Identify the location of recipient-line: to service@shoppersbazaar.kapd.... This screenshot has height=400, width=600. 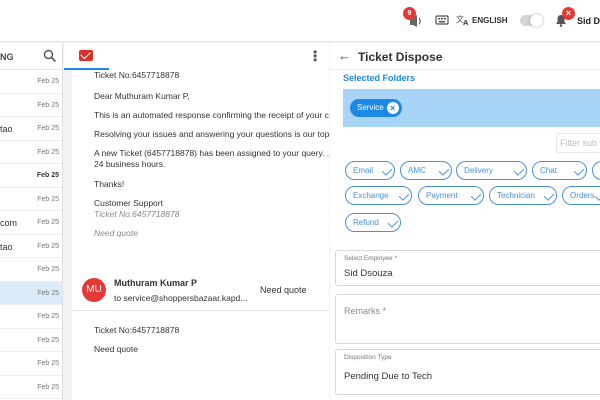
(181, 298).